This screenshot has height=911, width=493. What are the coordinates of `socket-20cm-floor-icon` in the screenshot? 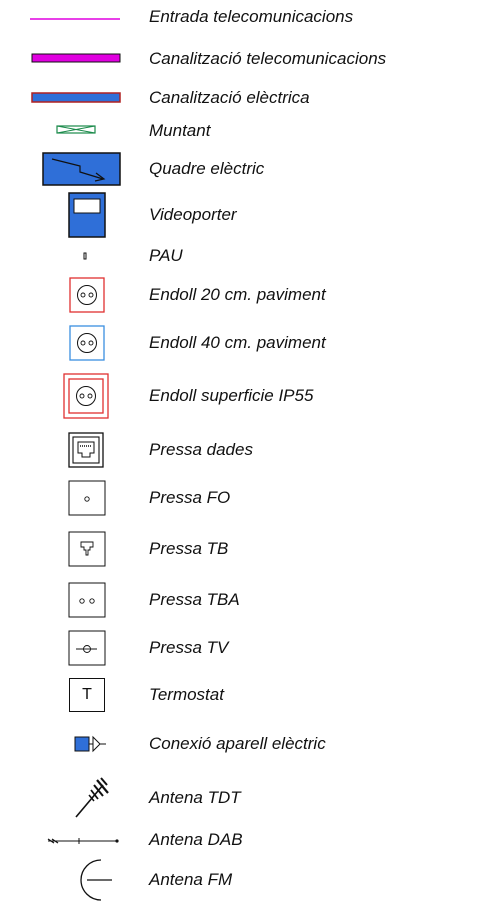 It's located at (76, 295).